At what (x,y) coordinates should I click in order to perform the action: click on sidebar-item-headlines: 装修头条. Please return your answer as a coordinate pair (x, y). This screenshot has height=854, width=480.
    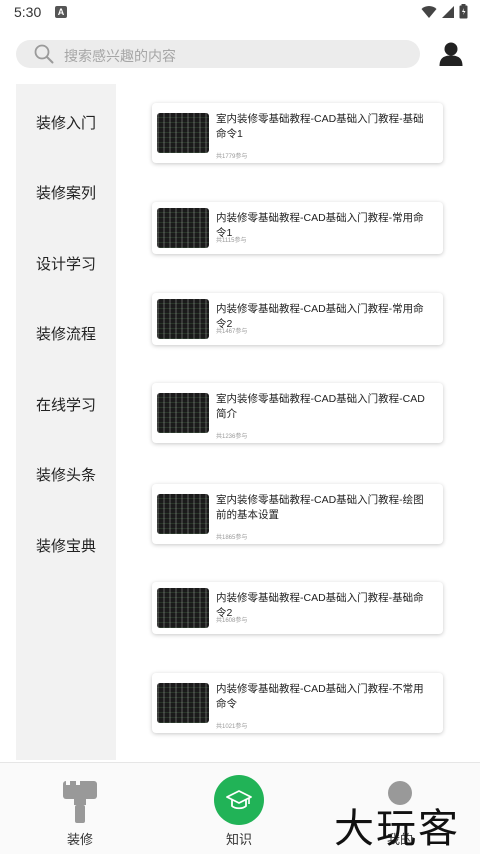
    Looking at the image, I should click on (66, 474).